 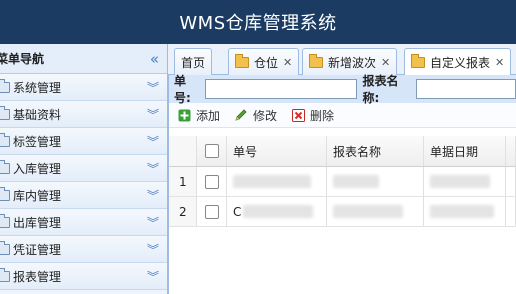 I want to click on app-header: WMS仓库管理系统, so click(x=258, y=22).